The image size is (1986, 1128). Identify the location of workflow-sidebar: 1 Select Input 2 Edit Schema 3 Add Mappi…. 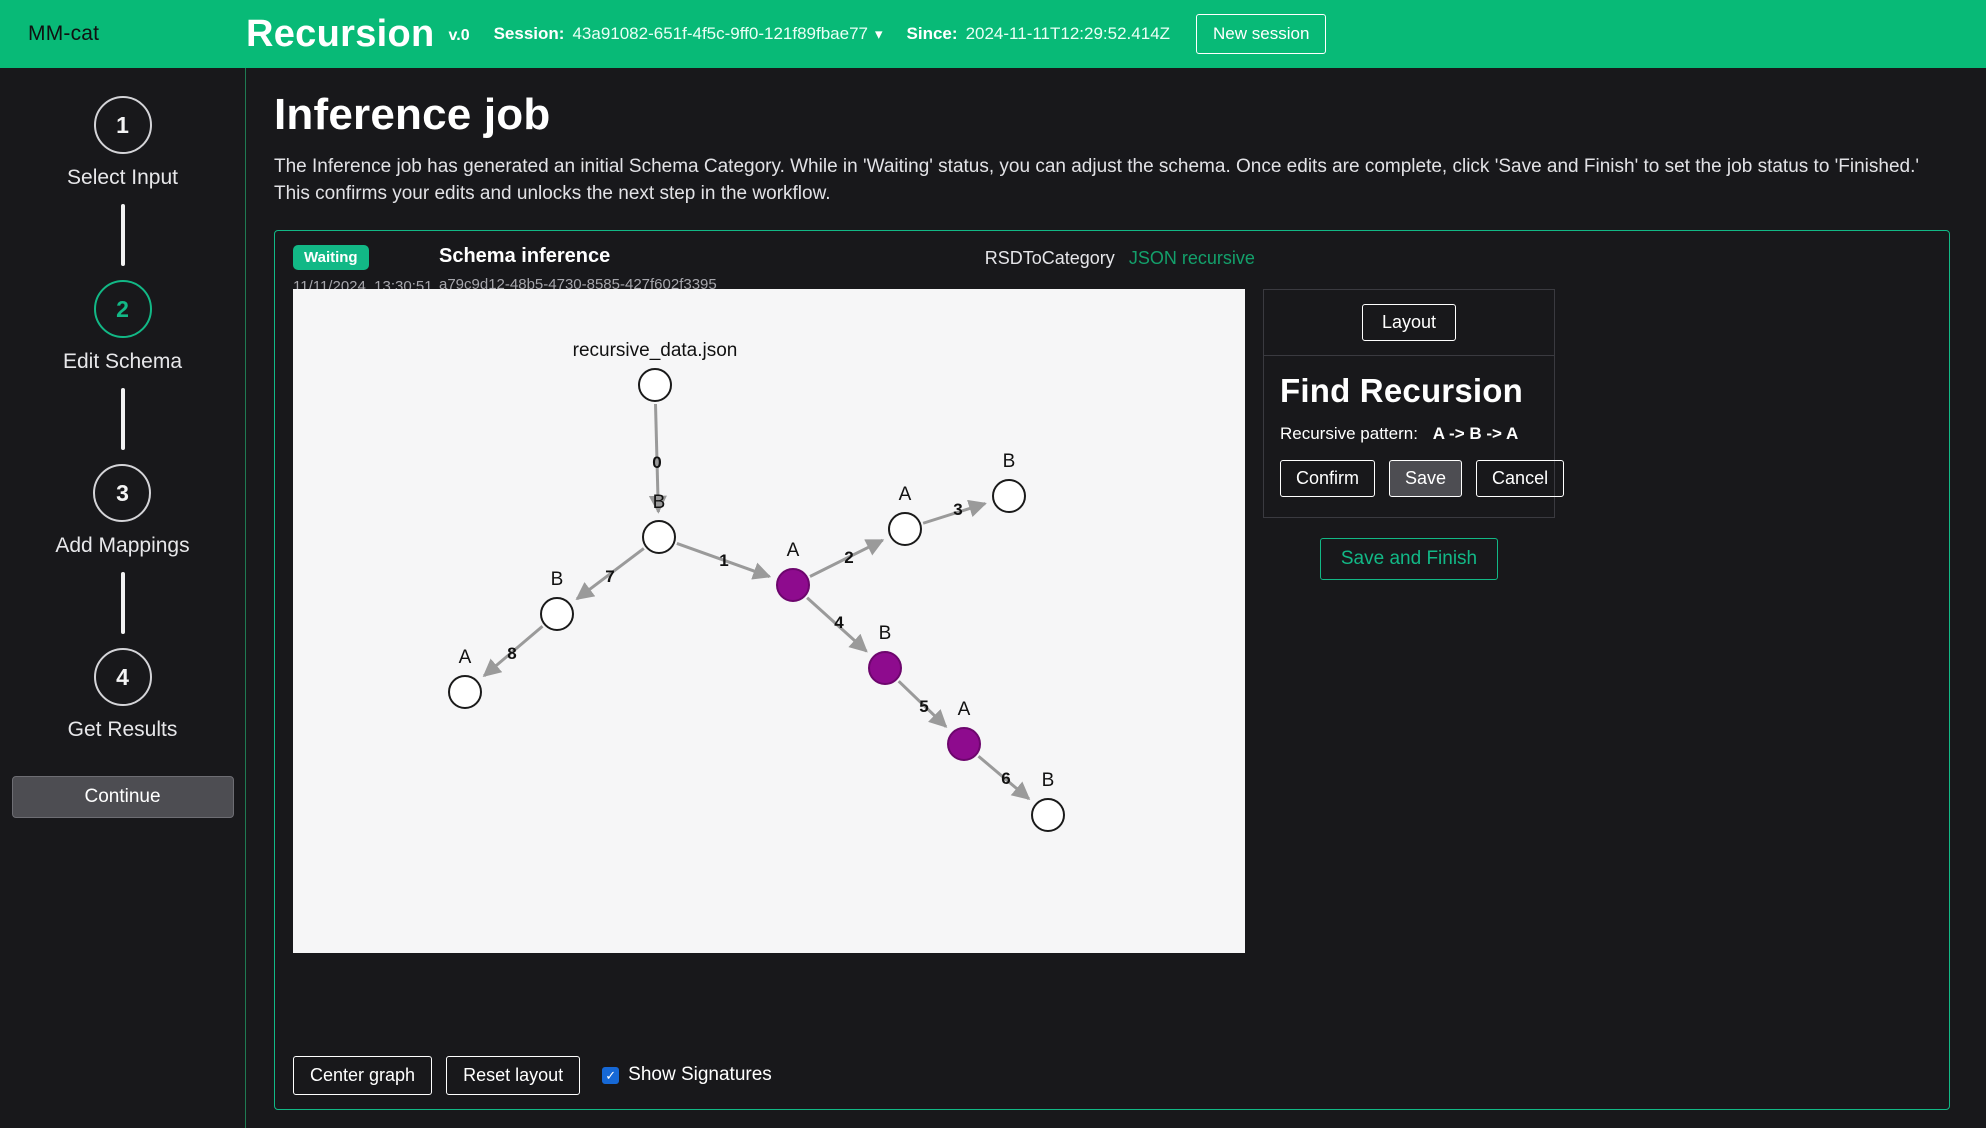
(123, 598).